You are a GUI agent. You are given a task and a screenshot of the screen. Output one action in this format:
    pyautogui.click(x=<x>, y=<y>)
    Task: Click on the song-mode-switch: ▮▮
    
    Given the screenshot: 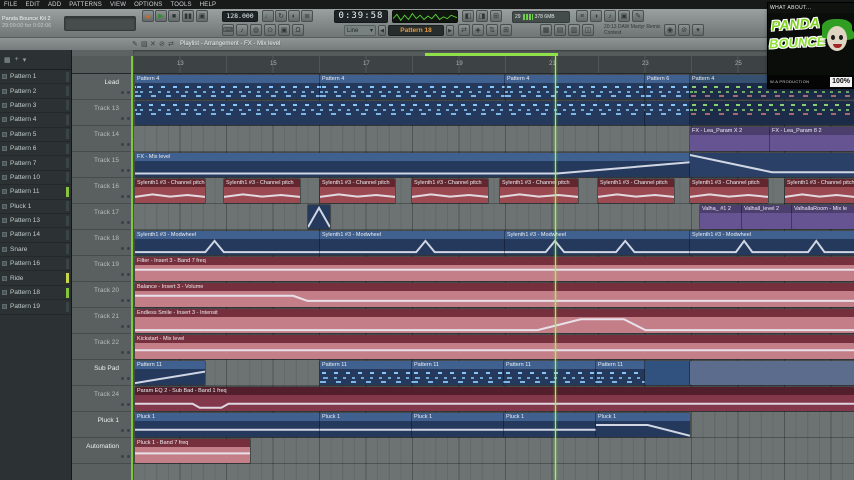 What is the action you would take?
    pyautogui.click(x=188, y=16)
    